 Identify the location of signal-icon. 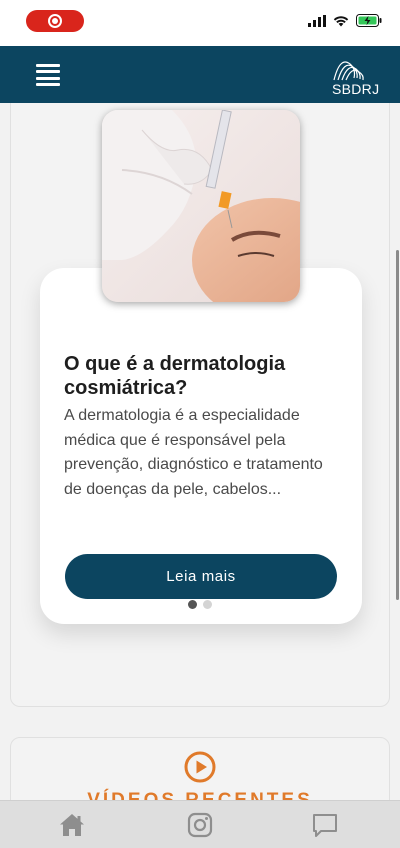
(317, 20).